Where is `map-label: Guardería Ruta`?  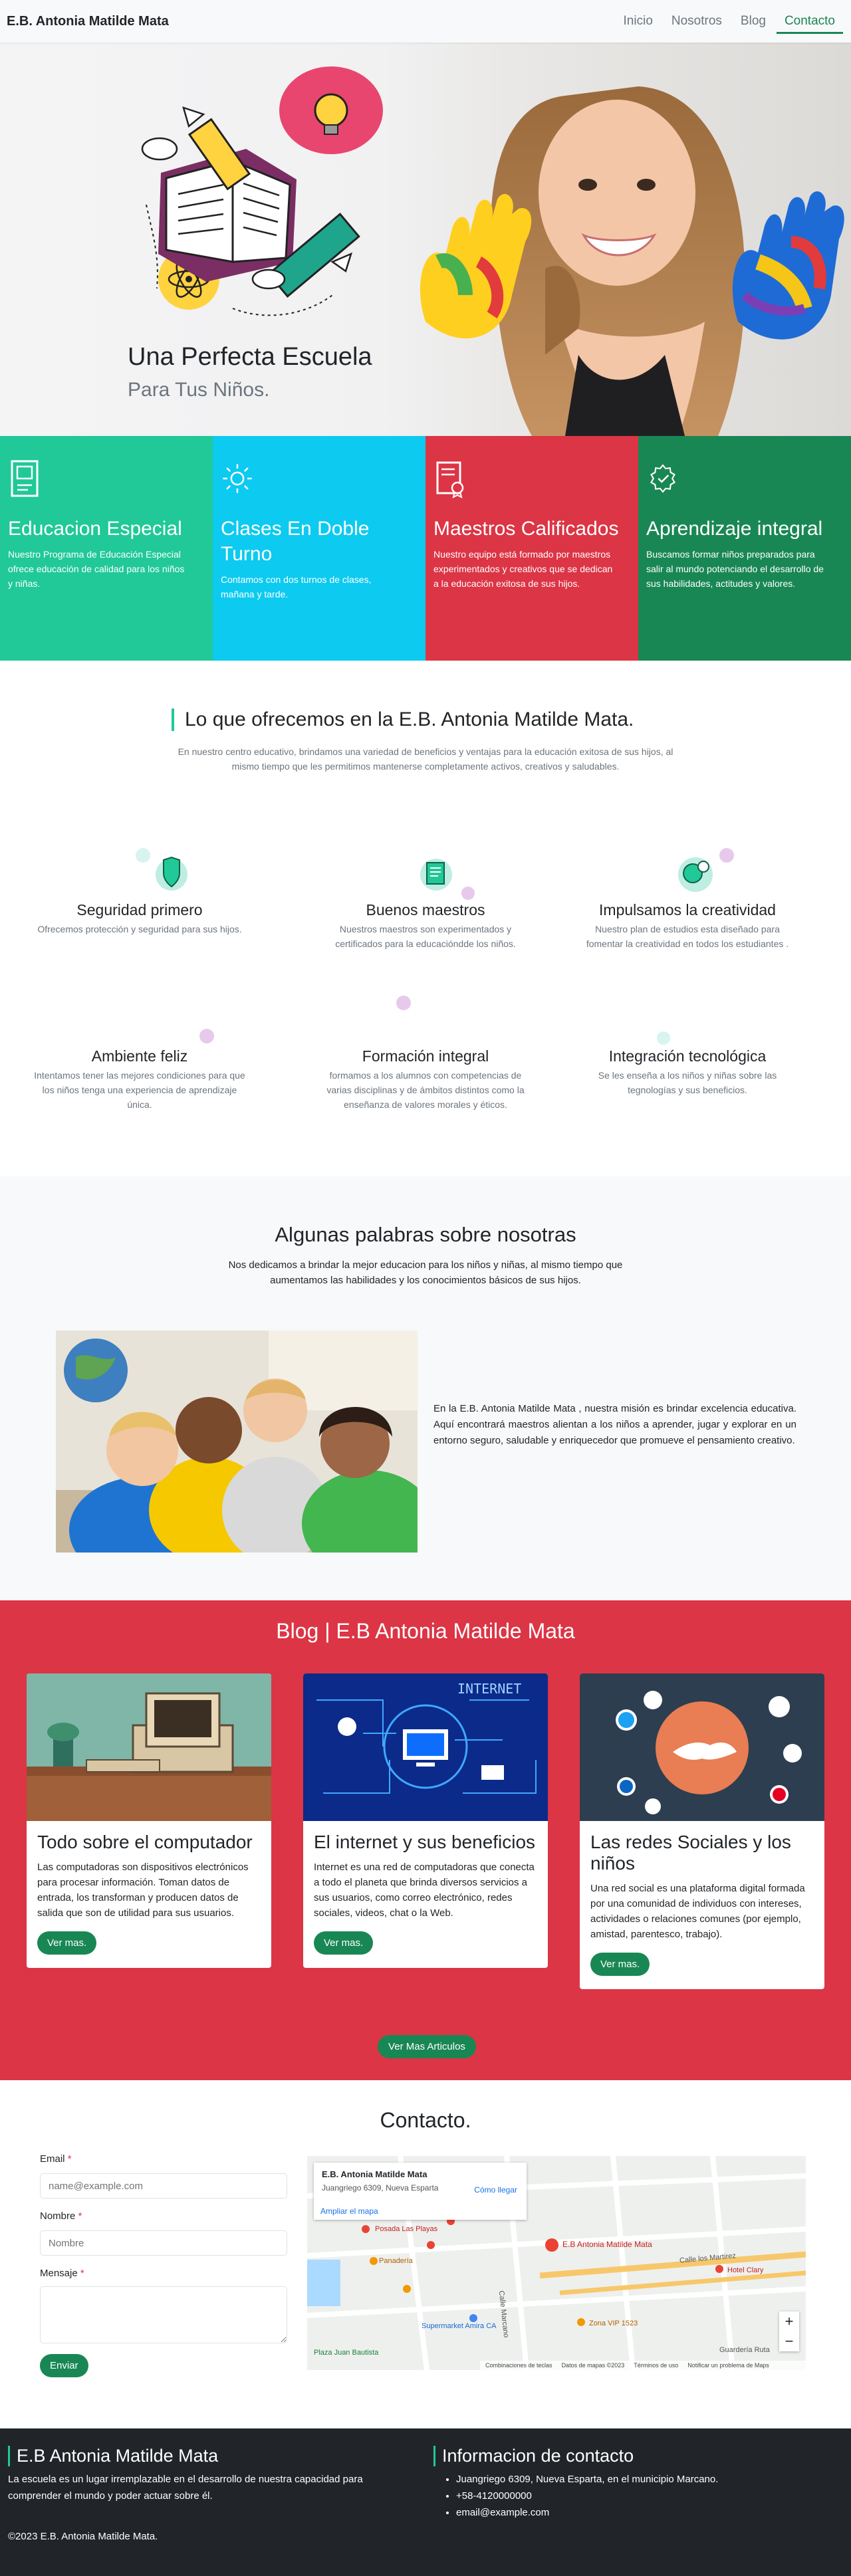
map-label: Guardería Ruta is located at coordinates (744, 2350).